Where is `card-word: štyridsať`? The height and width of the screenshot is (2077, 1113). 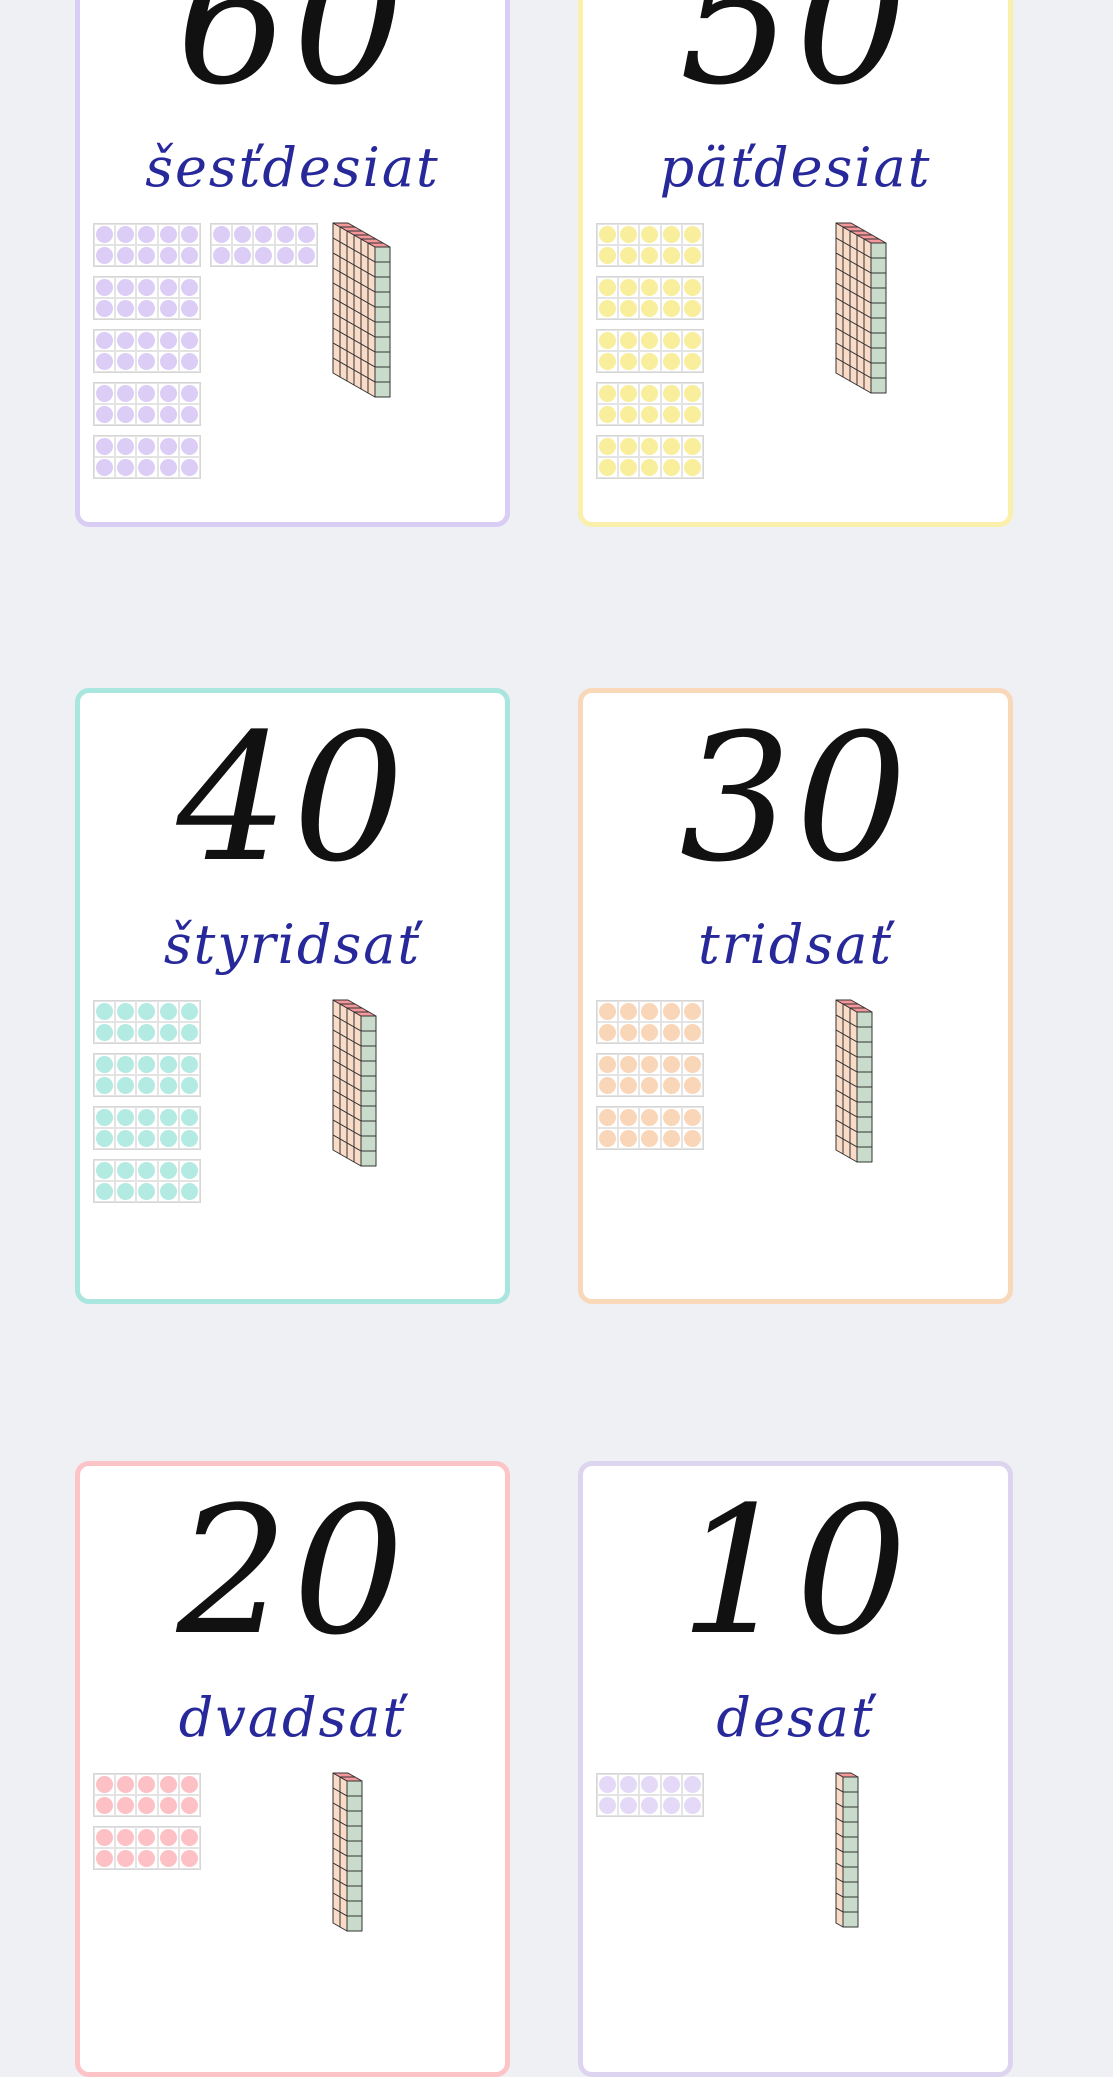
card-word: štyridsať is located at coordinates (292, 944).